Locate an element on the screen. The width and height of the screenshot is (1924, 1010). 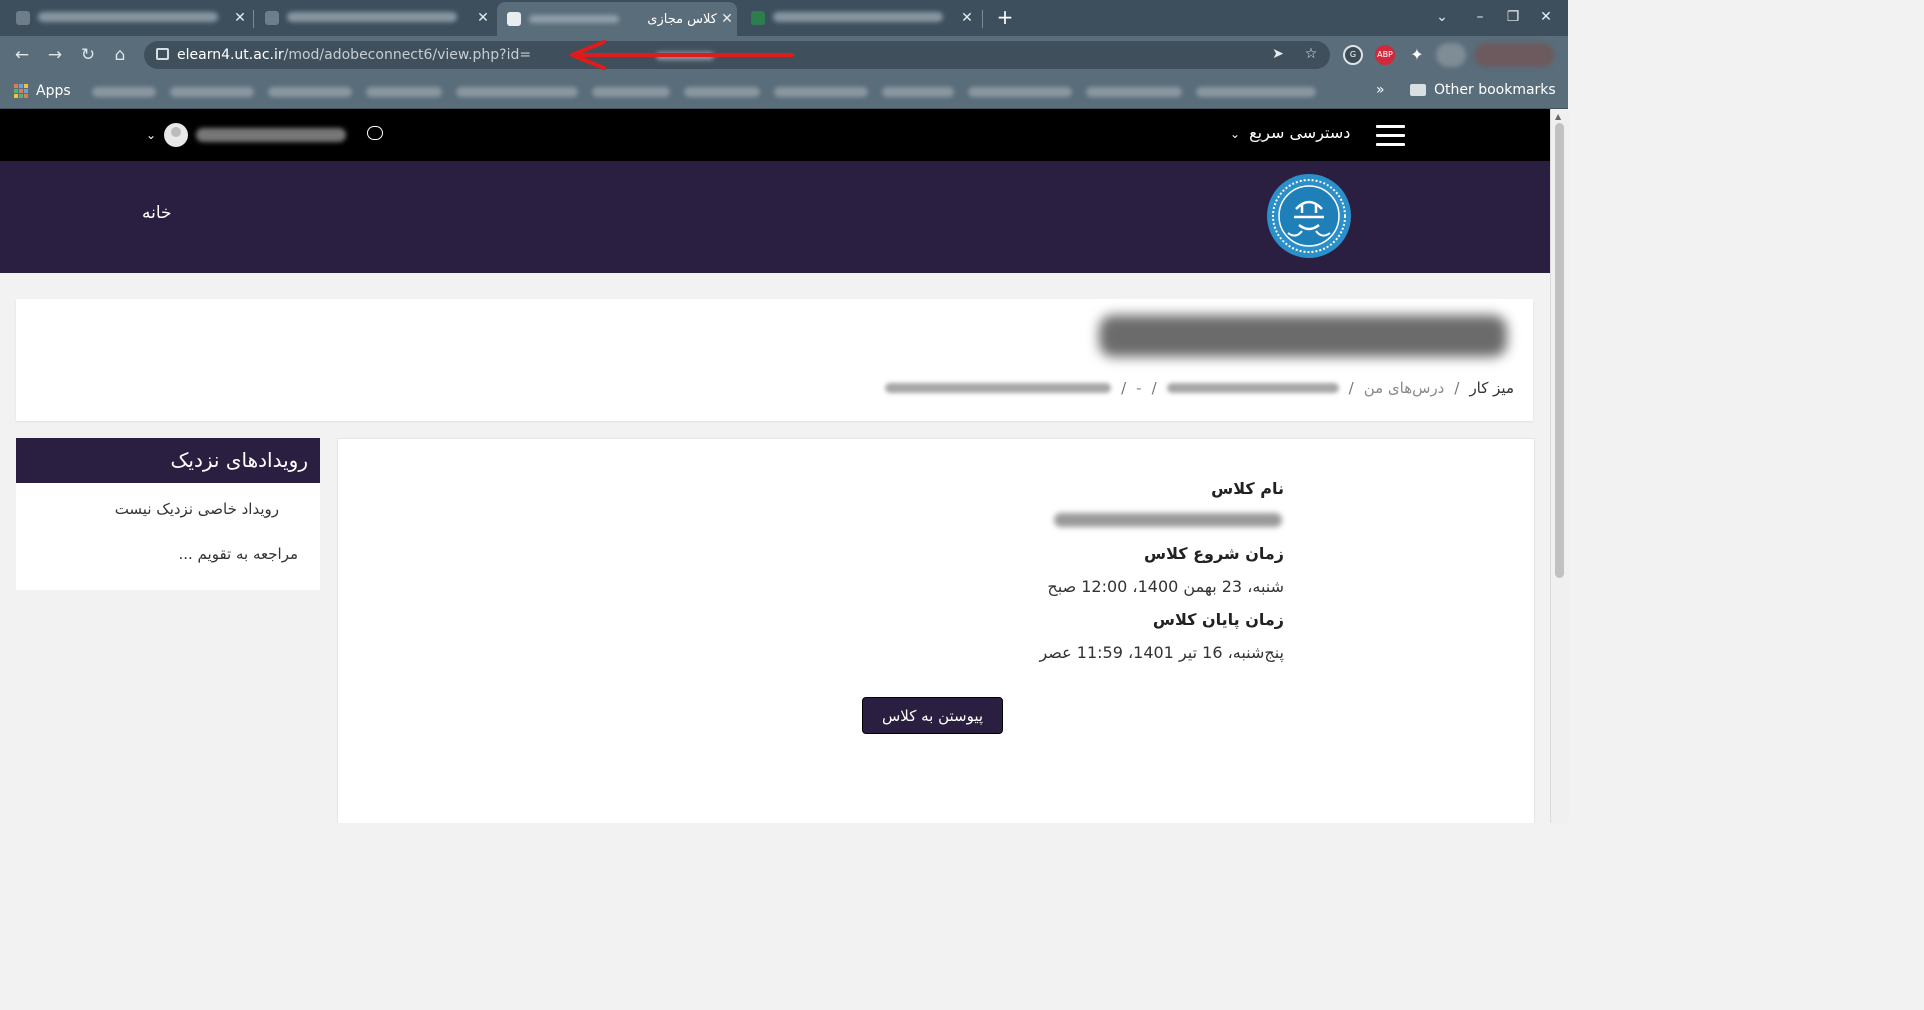
upcoming-events-title: رویدادهای نزدیک is located at coordinates (168, 460).